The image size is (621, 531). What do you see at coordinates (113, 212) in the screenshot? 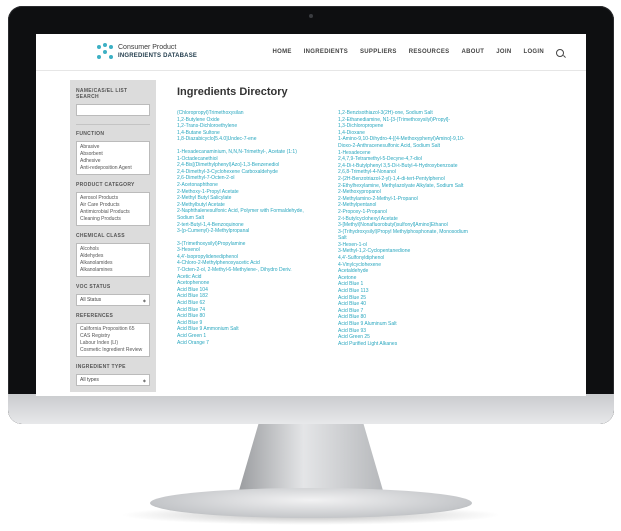
I see `list-item: Antimicrobial Products` at bounding box center [113, 212].